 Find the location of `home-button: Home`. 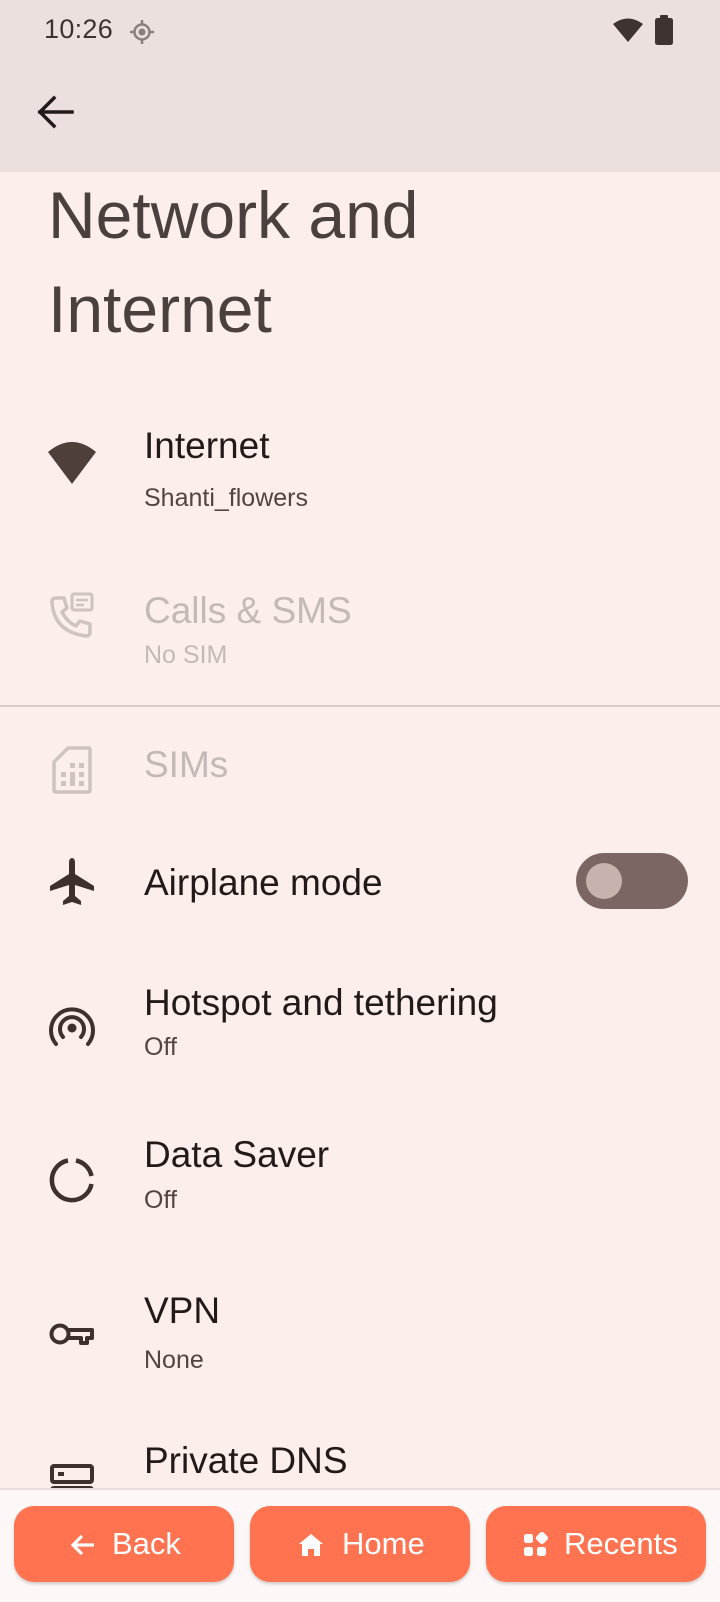

home-button: Home is located at coordinates (360, 1544).